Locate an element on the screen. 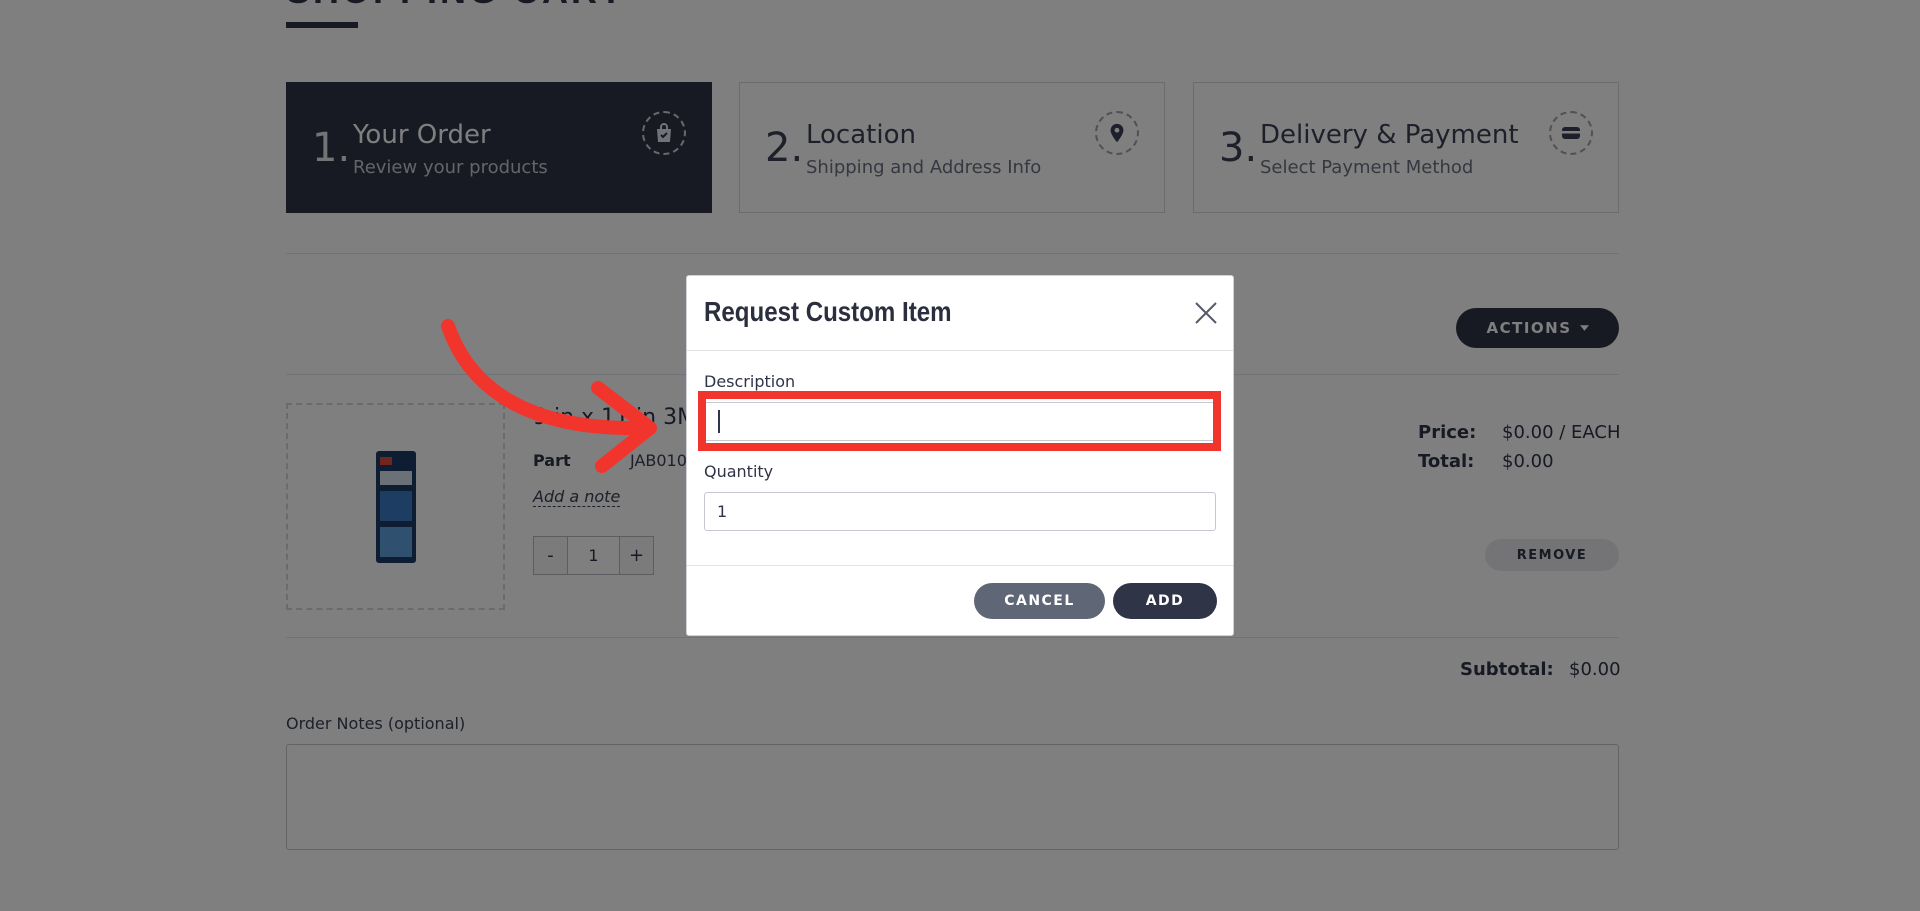 The image size is (1920, 911). quantity-input is located at coordinates (960, 511).